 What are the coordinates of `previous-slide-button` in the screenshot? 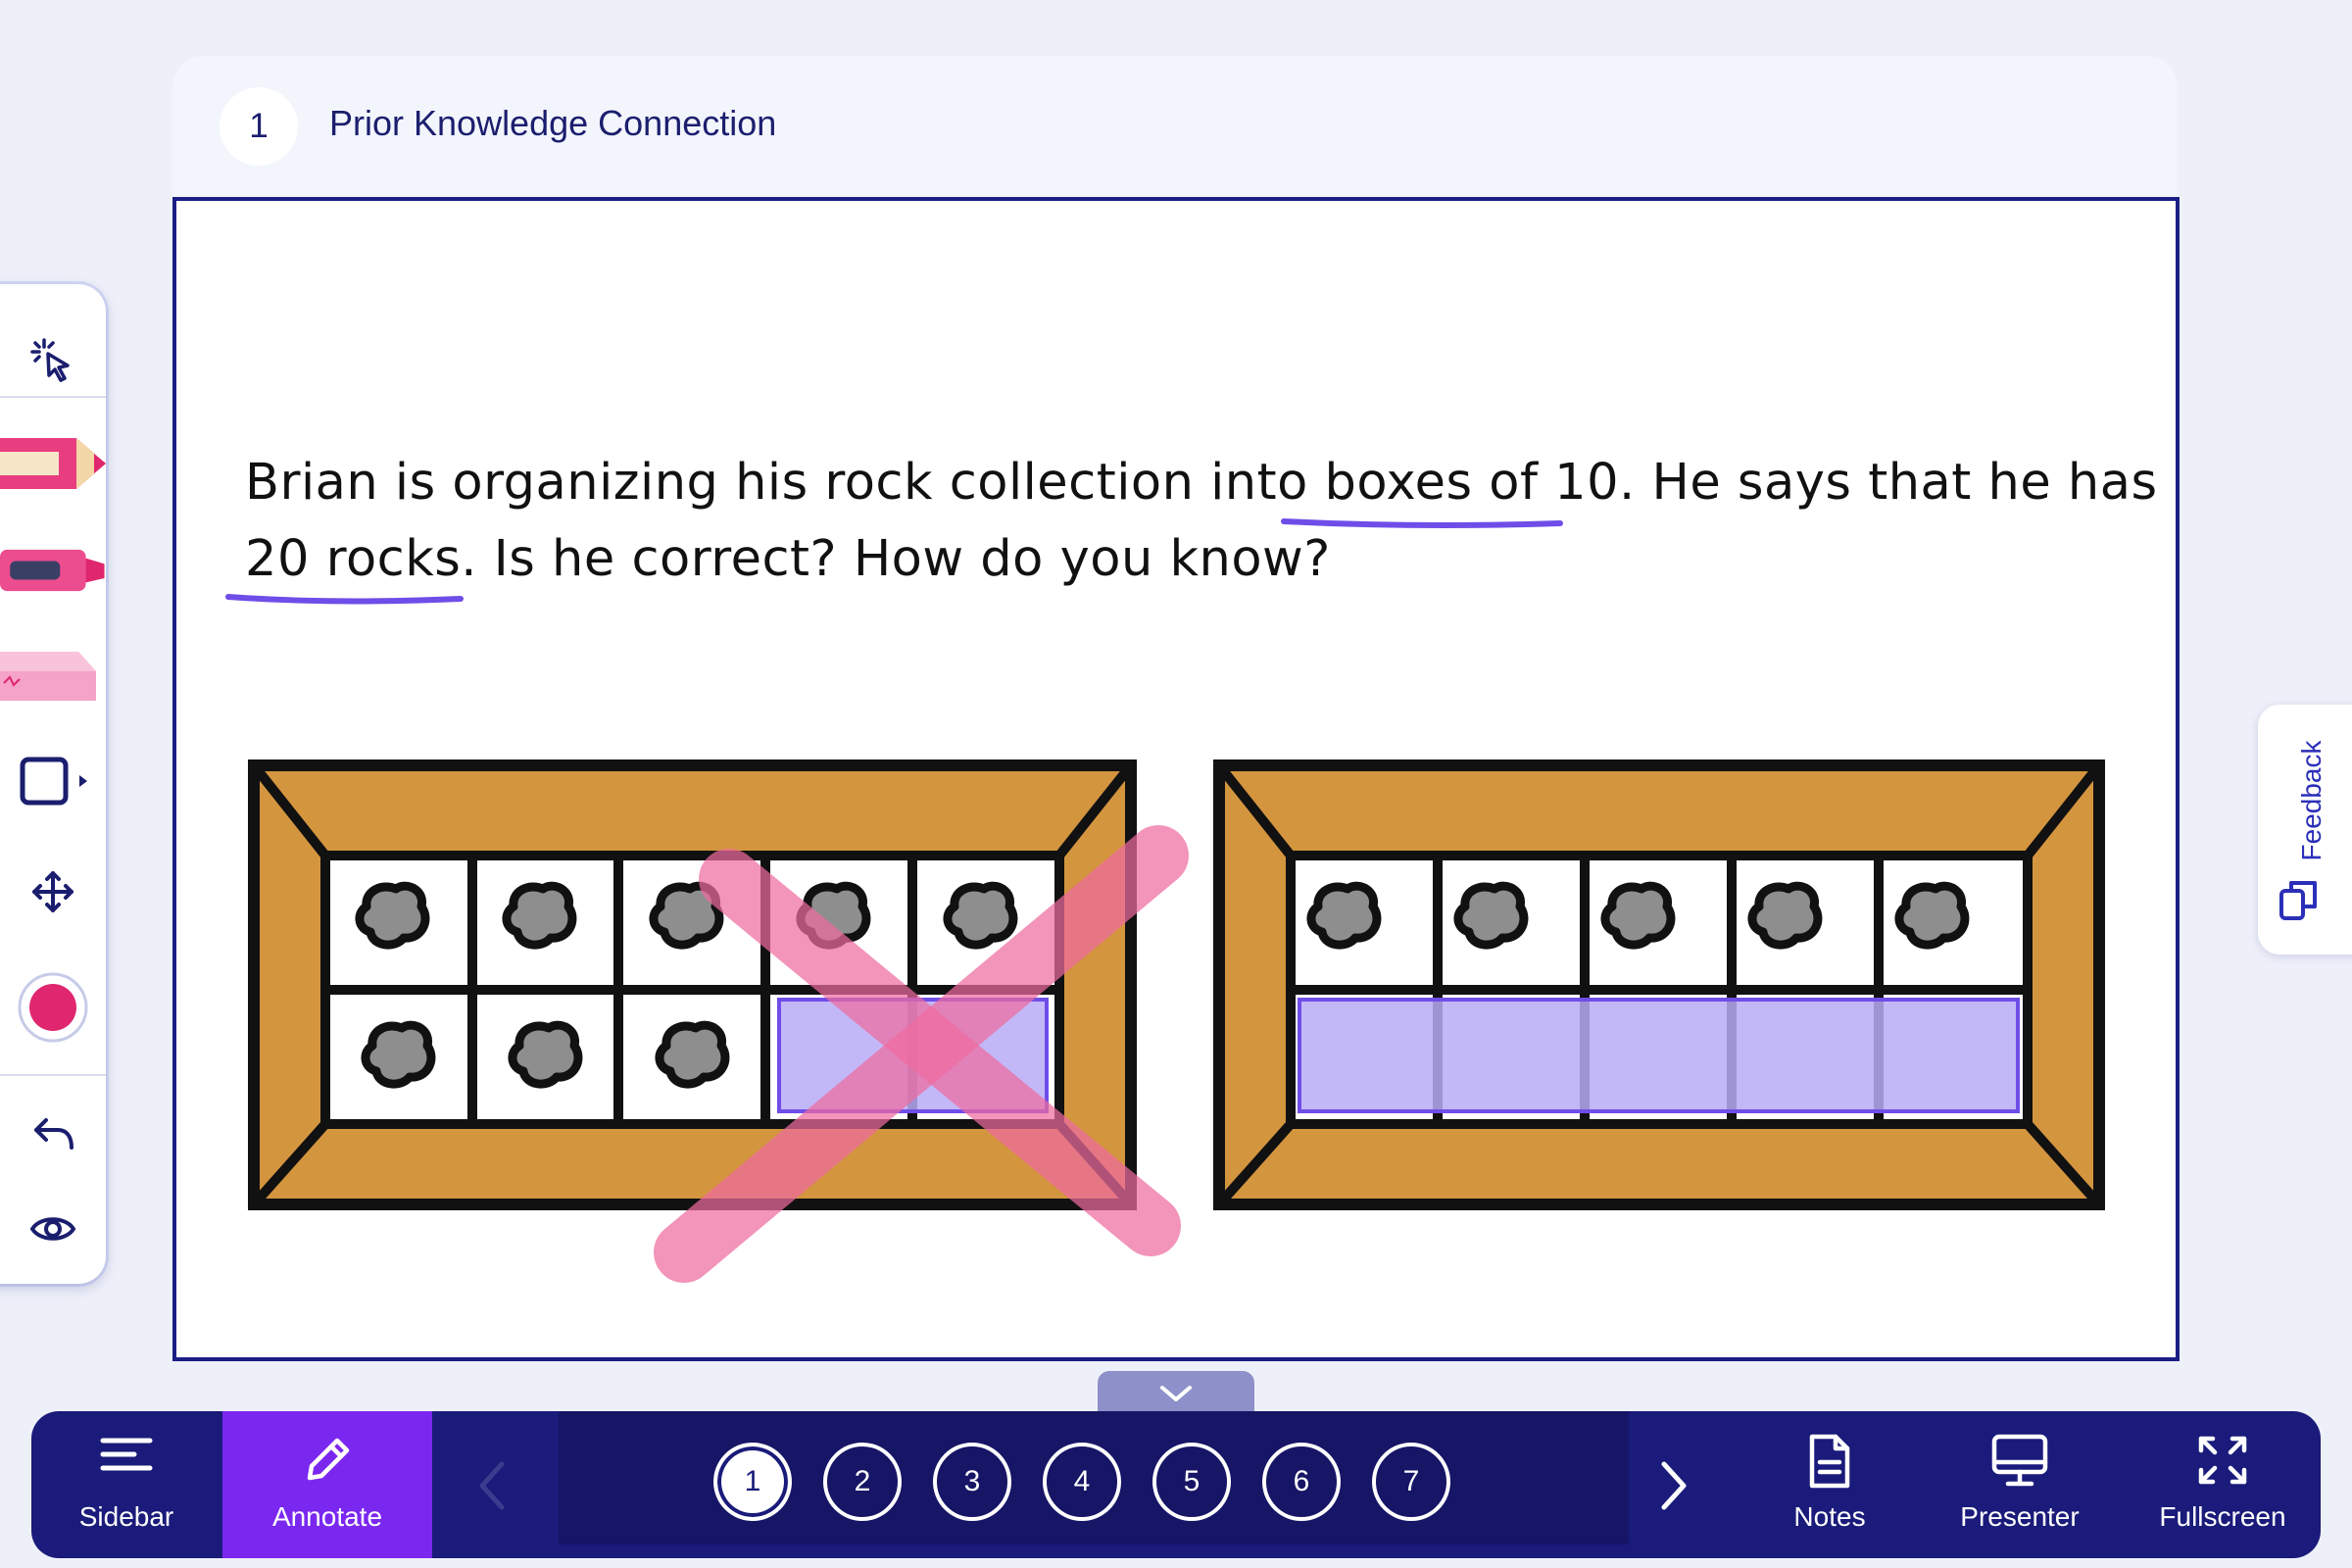 It's located at (492, 1484).